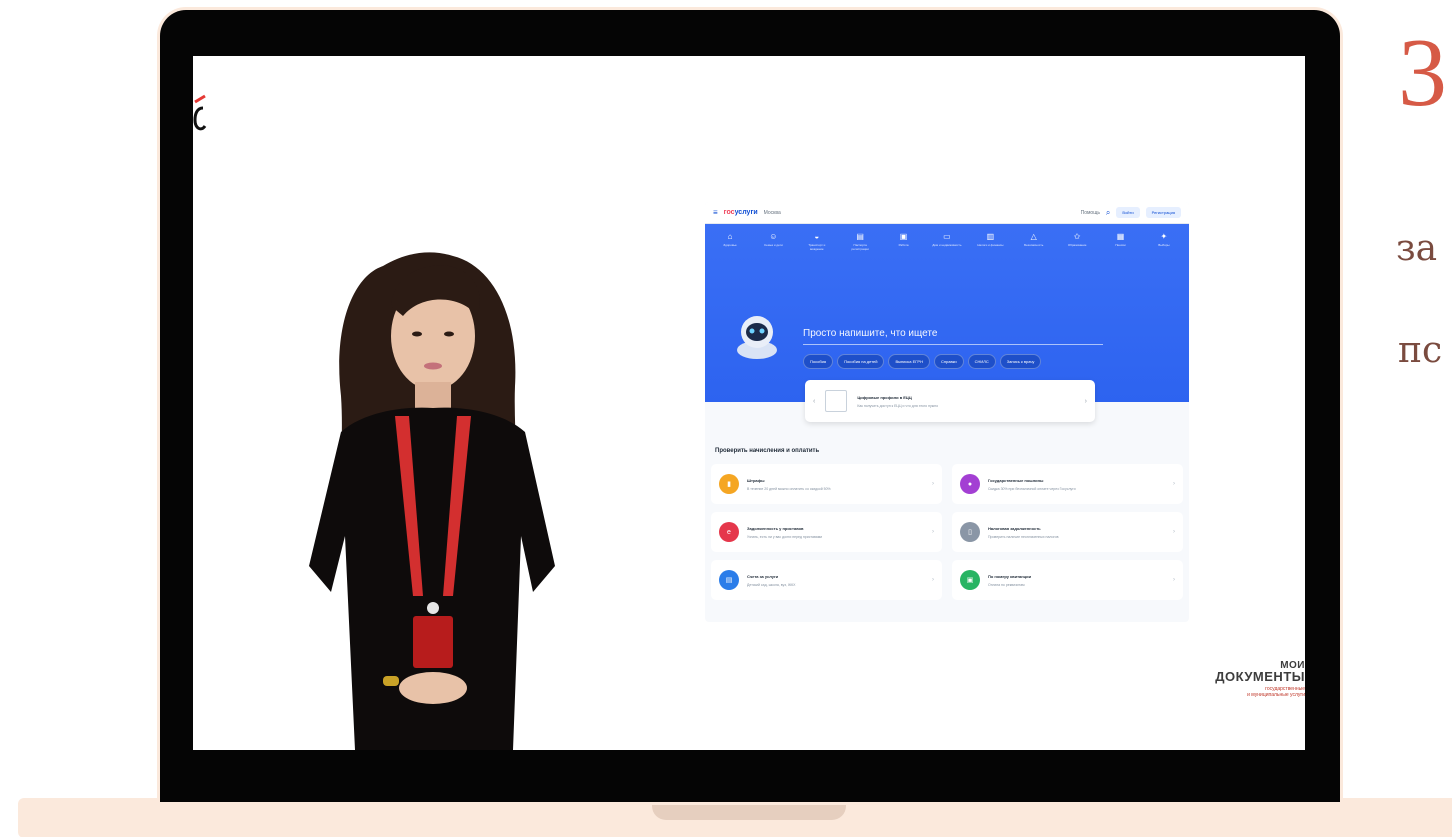 Image resolution: width=1452 pixels, height=837 pixels. What do you see at coordinates (970, 484) in the screenshot?
I see `coin-icon: ●` at bounding box center [970, 484].